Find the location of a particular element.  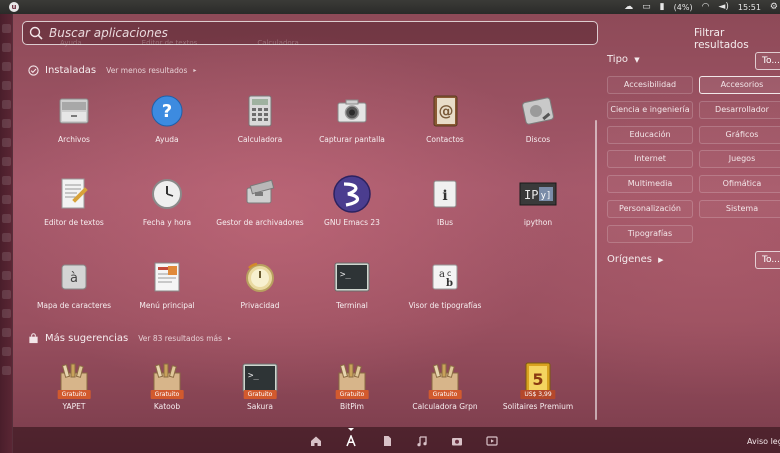

filter-sources-label: Orígenes ▶ is located at coordinates (635, 259).